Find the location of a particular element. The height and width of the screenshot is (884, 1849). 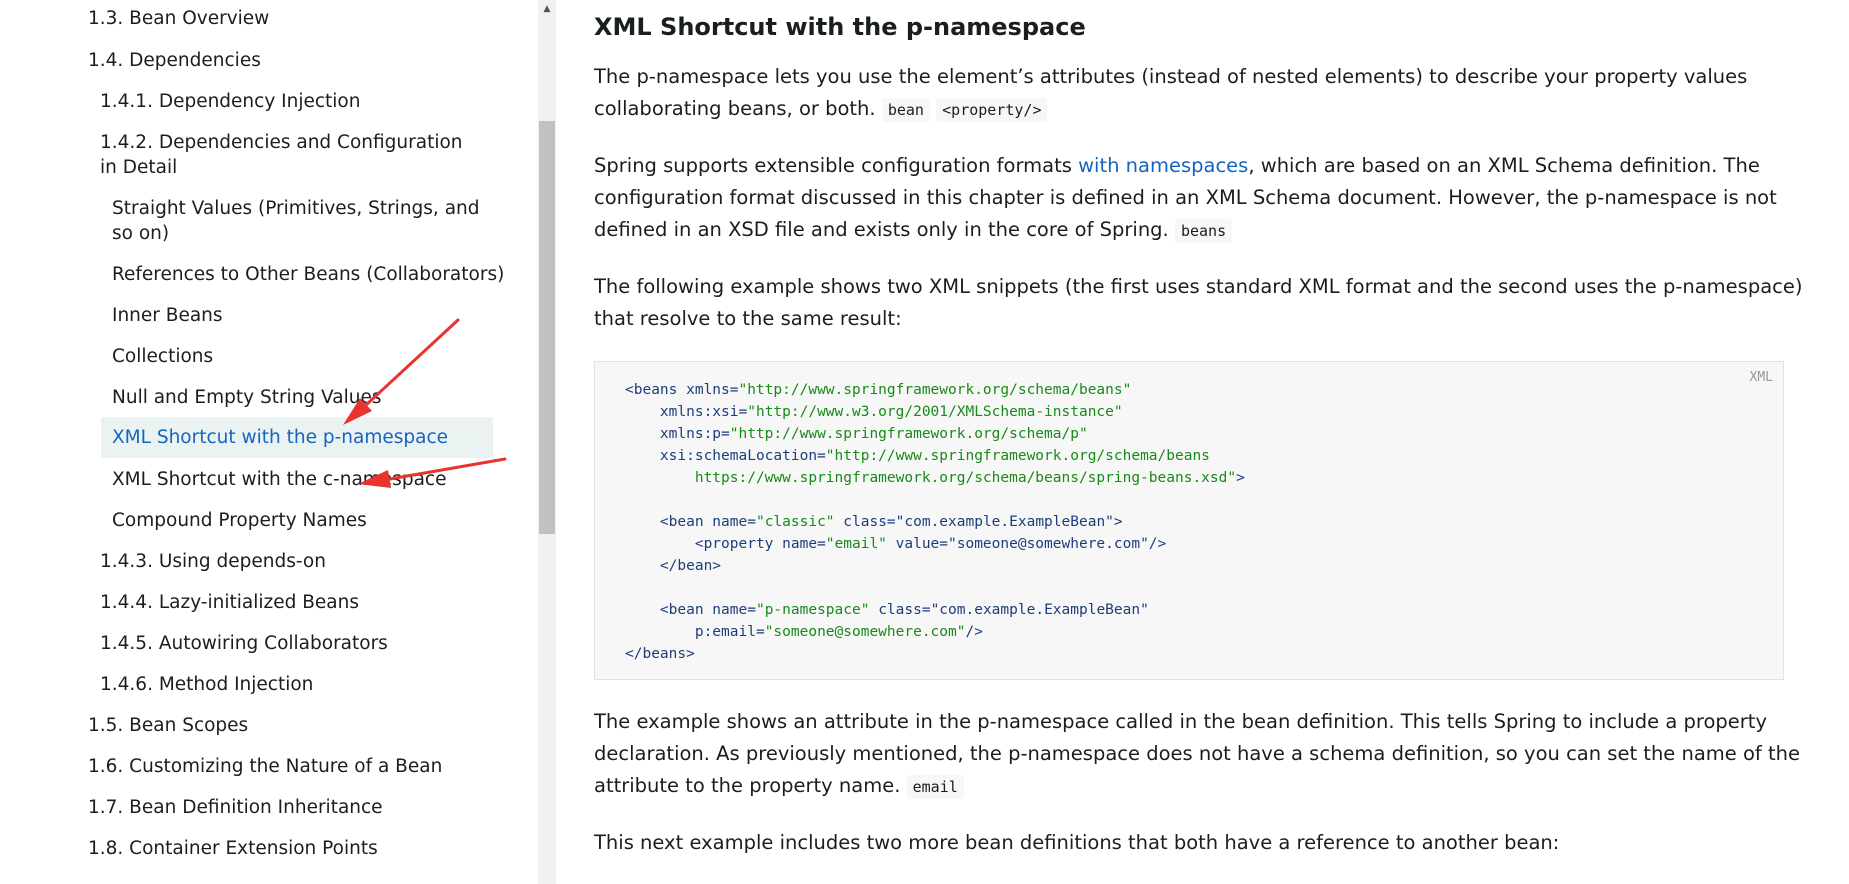

toc-item-definition-inheritance: 1.7. Bean Definition Inheritance is located at coordinates (235, 807).